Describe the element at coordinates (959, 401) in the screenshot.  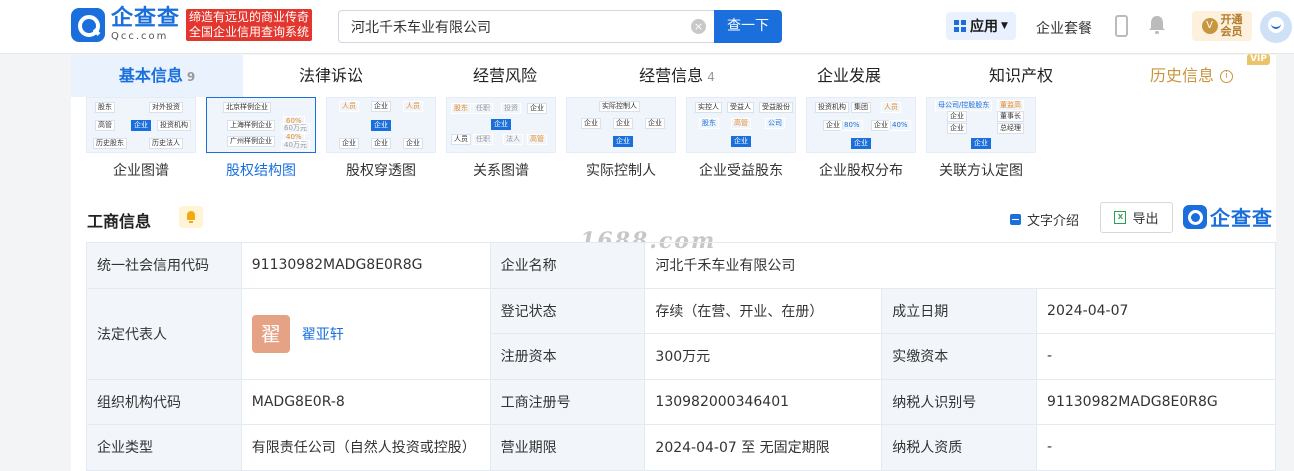
I see `taxpayer-id-label: 纳税人识别号` at that location.